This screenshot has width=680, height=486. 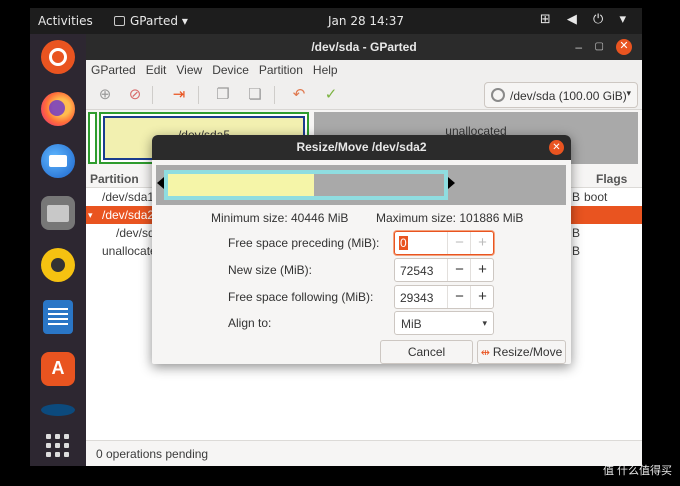 I want to click on store-glyph: A, so click(x=58, y=368).